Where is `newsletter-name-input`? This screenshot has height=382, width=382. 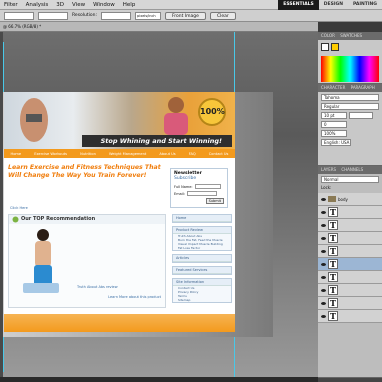
newsletter-name-input is located at coordinates (207, 186).